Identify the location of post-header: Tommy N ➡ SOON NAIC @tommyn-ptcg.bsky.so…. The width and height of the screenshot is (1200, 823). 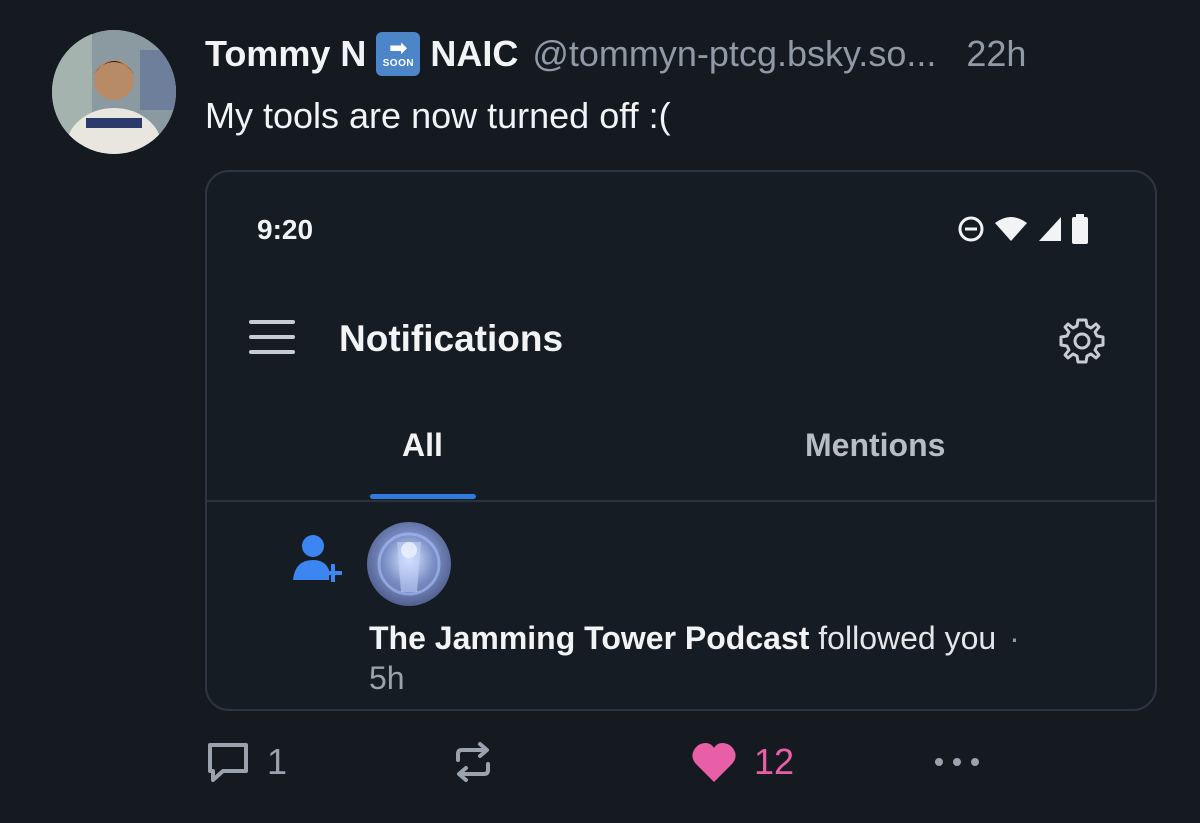
(682, 54).